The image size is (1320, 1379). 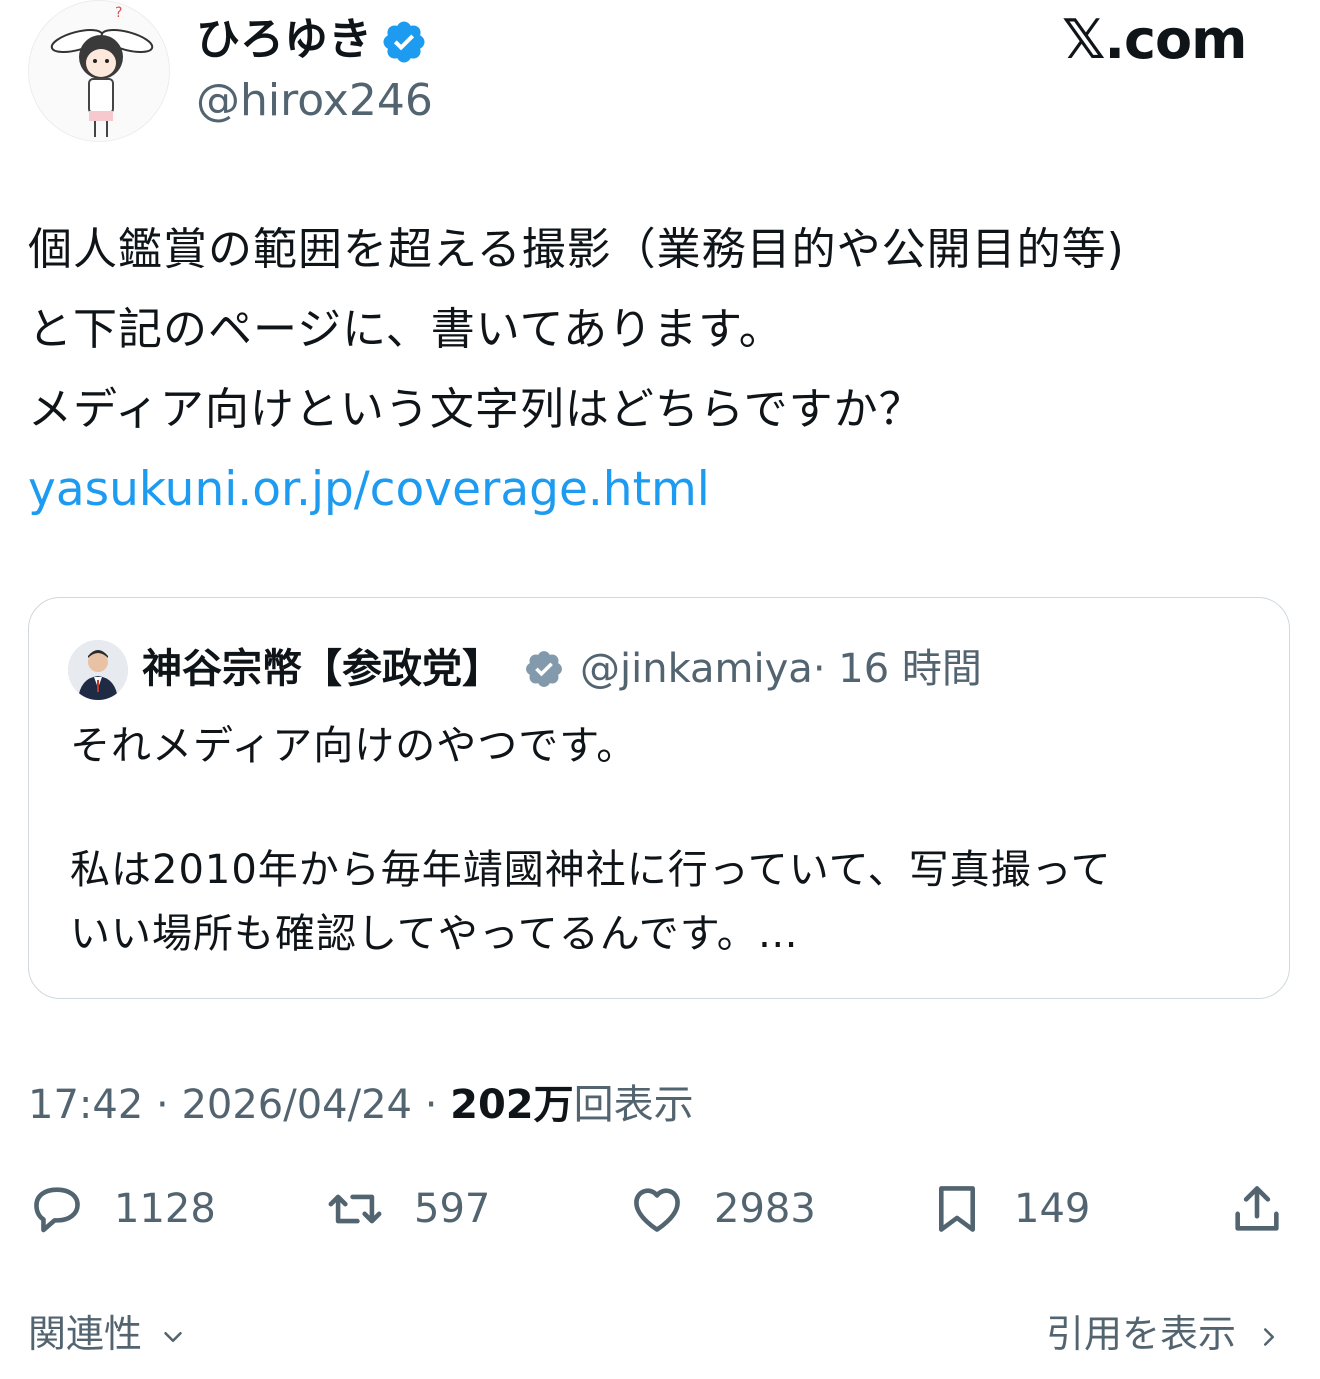 What do you see at coordinates (322, 669) in the screenshot?
I see `quoted-author-name: 神谷宗幣【参政党】` at bounding box center [322, 669].